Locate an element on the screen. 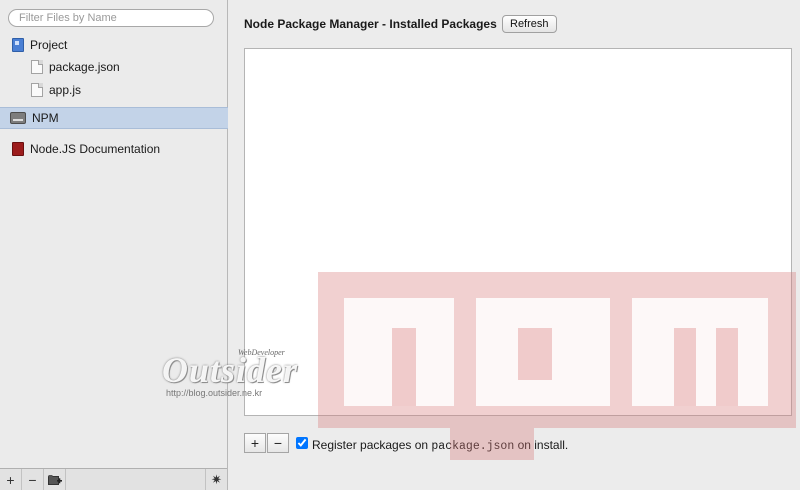 The image size is (800, 490). remove-package-button: − is located at coordinates (278, 443).